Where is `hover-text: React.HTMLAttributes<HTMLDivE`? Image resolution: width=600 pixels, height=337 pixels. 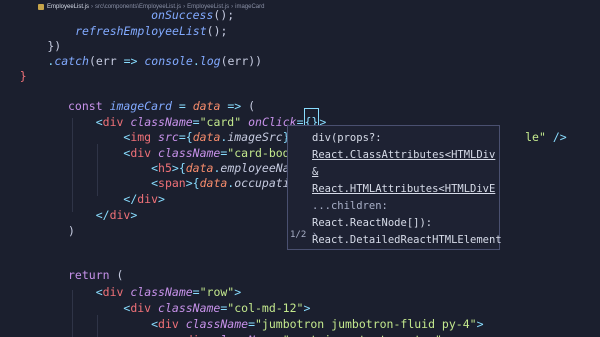 hover-text: React.HTMLAttributes<HTMLDivE is located at coordinates (404, 189).